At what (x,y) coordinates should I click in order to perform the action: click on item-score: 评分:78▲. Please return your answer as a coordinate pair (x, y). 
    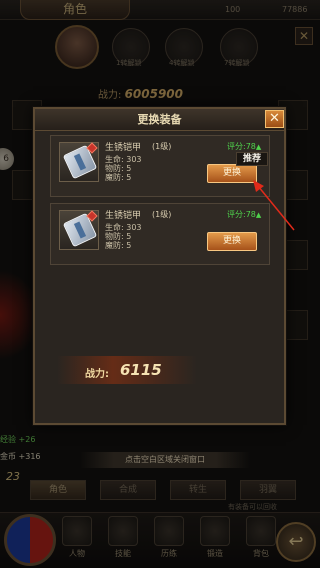
    Looking at the image, I should click on (244, 146).